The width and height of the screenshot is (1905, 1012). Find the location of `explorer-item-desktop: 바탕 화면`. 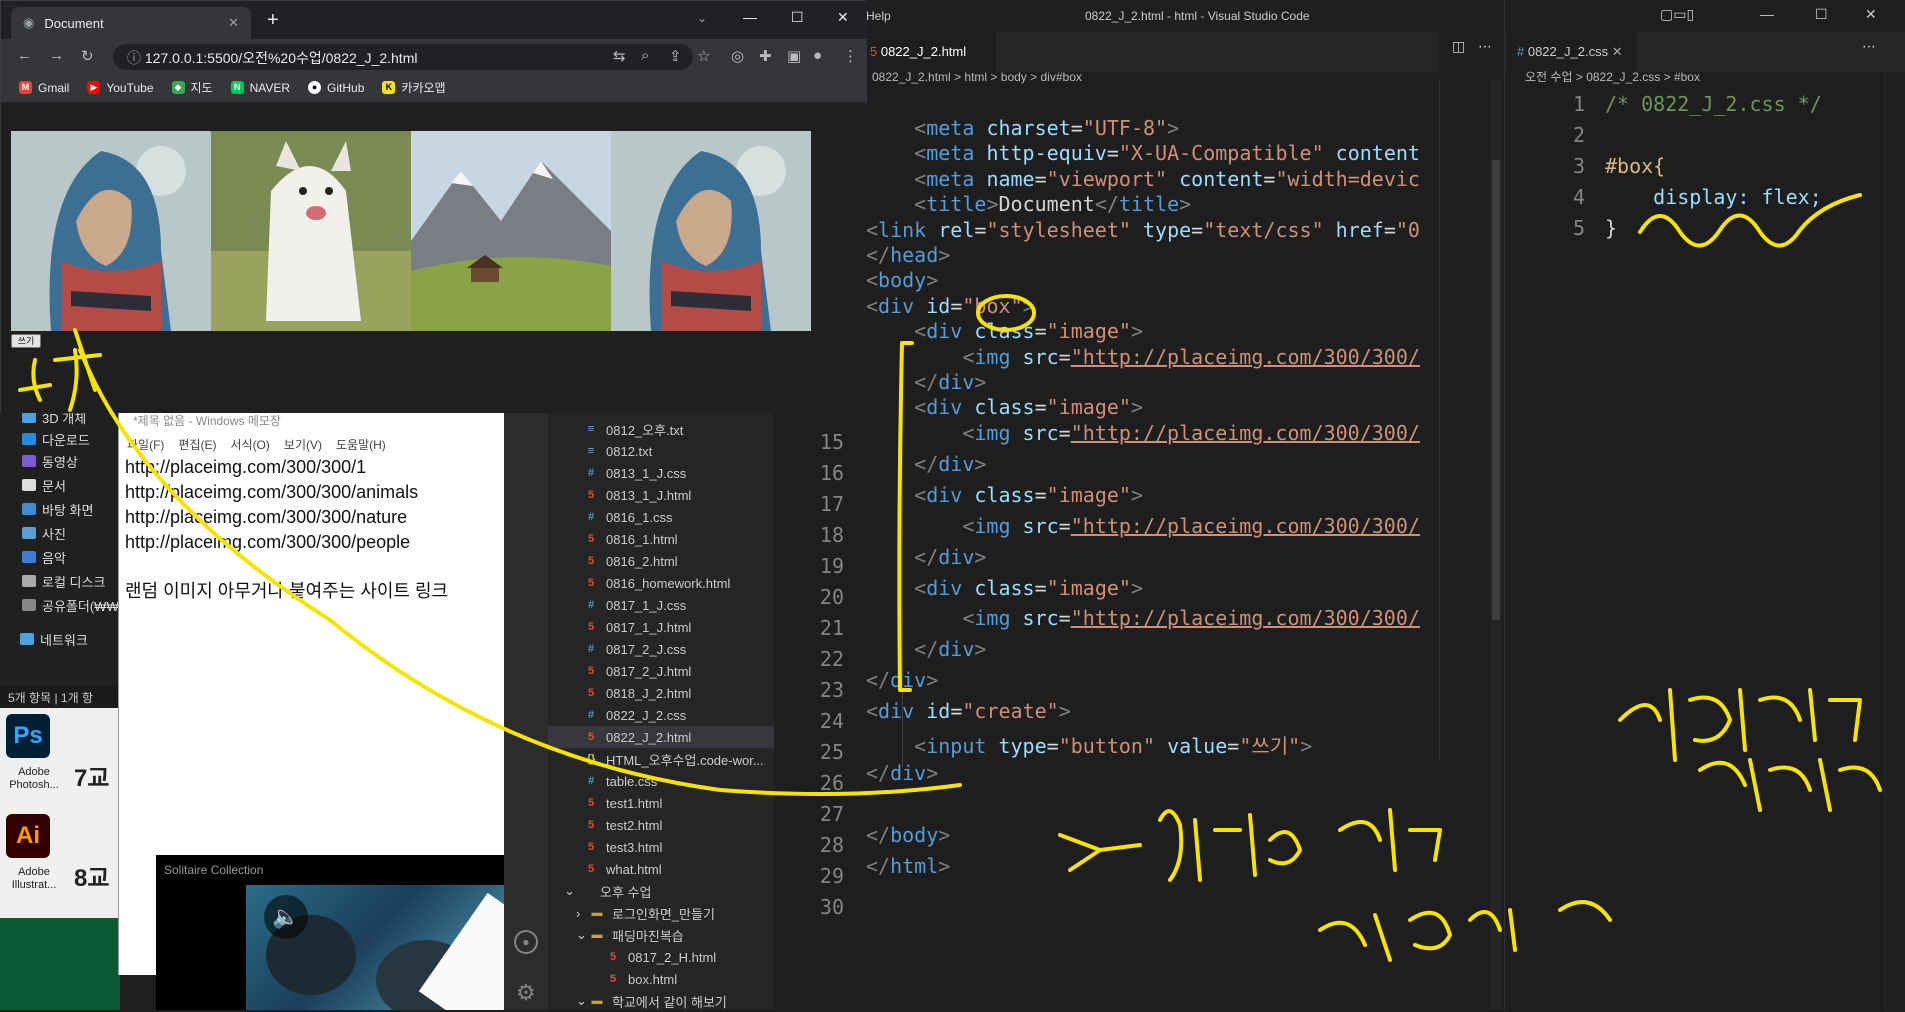

explorer-item-desktop: 바탕 화면 is located at coordinates (57, 509).